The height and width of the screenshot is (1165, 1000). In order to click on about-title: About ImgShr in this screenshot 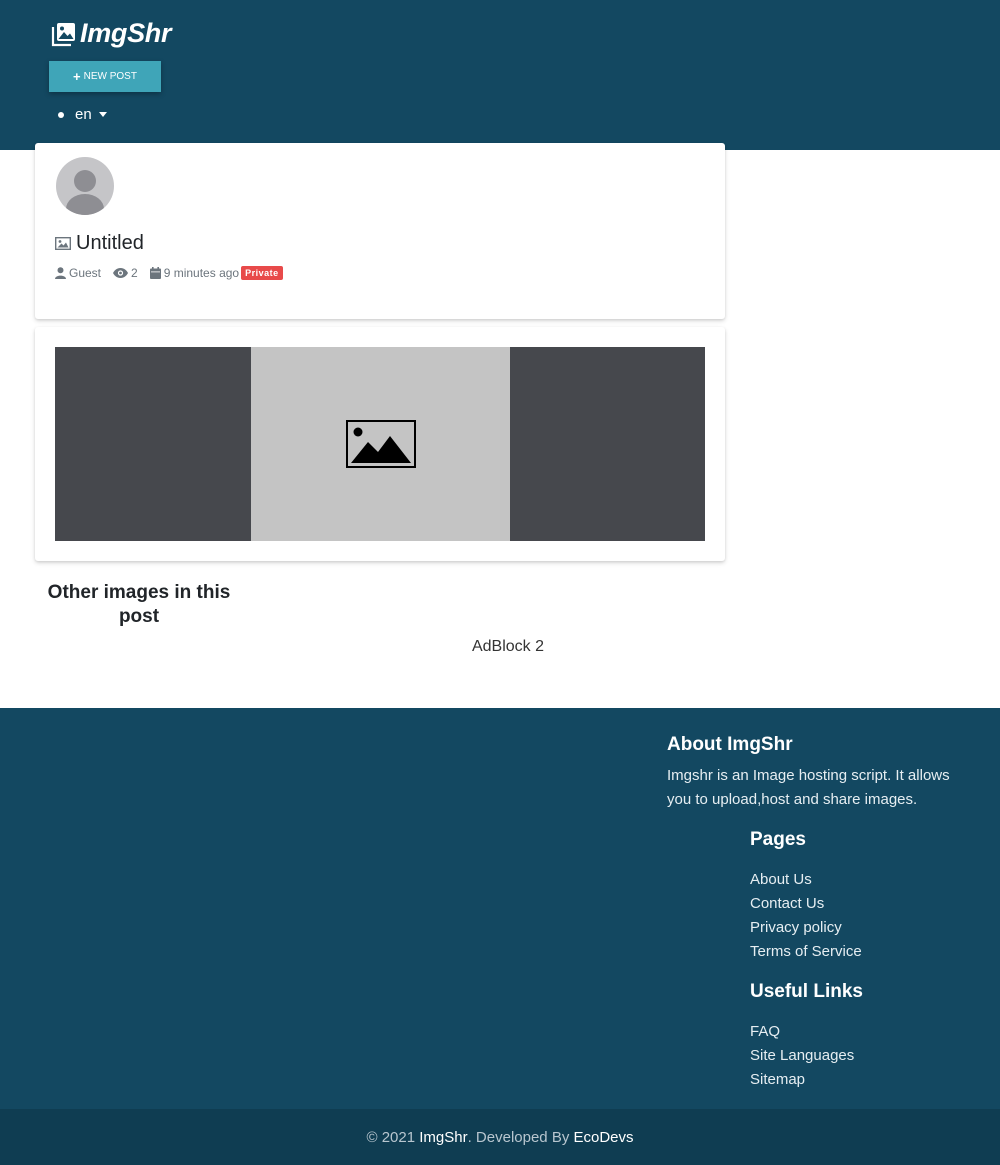, I will do `click(730, 744)`.